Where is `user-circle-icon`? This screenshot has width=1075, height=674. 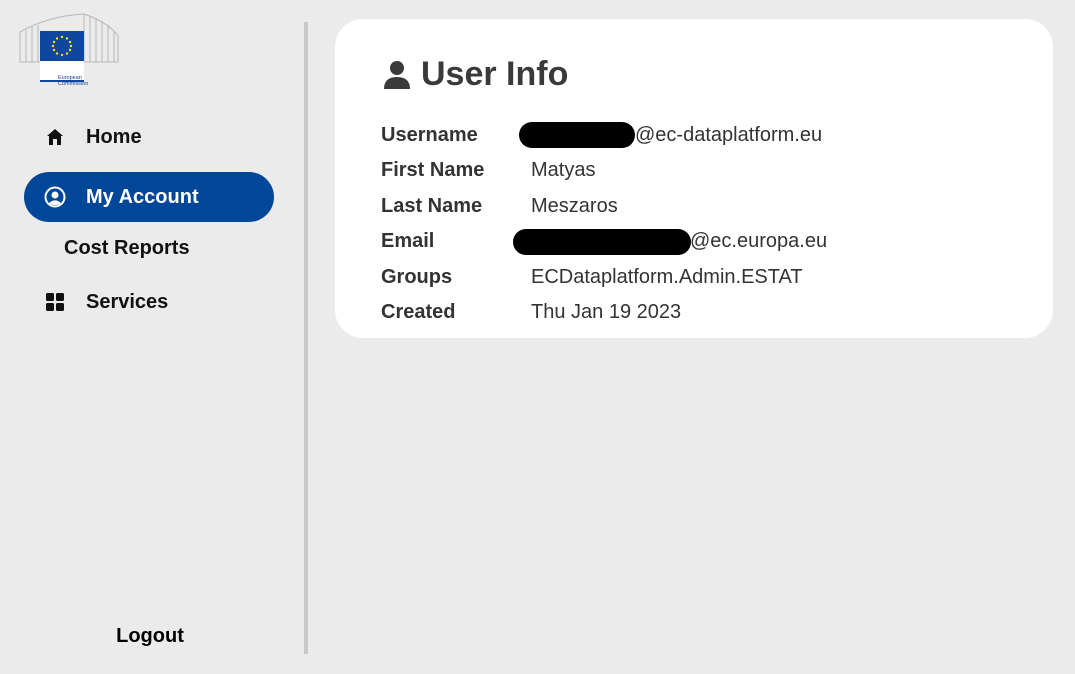
user-circle-icon is located at coordinates (55, 197).